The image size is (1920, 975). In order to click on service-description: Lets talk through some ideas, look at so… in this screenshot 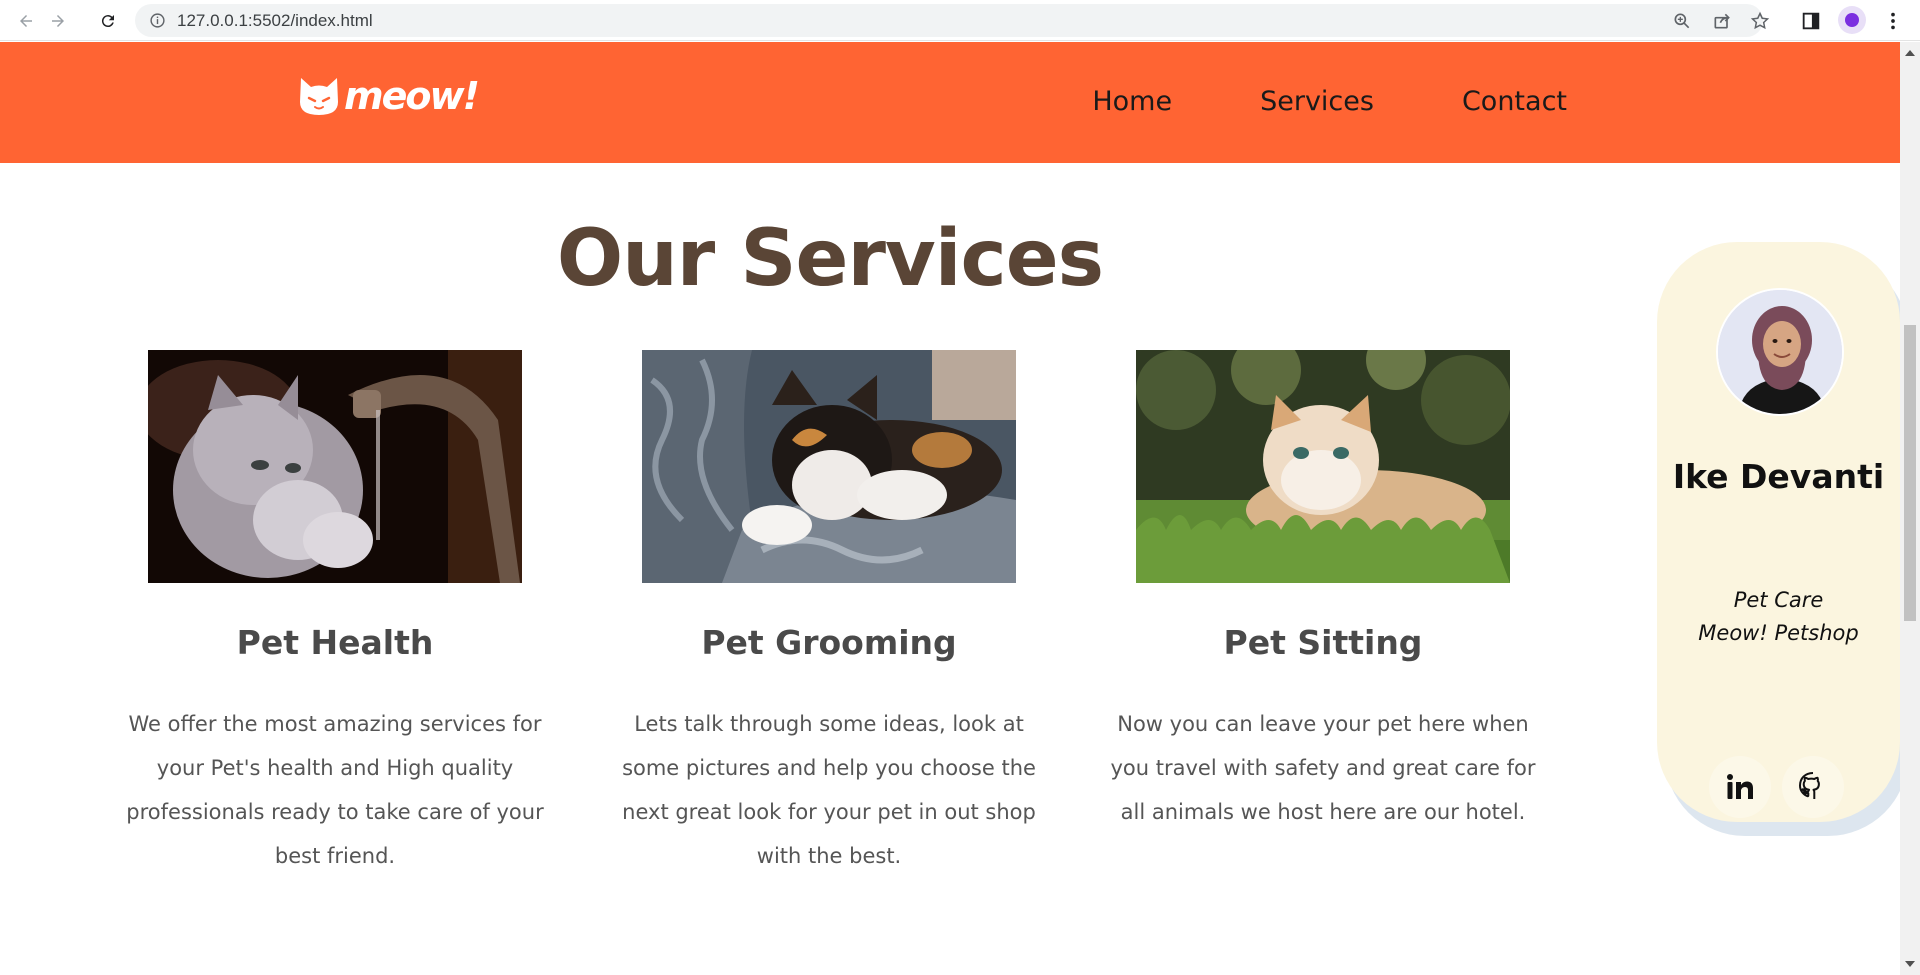, I will do `click(829, 790)`.